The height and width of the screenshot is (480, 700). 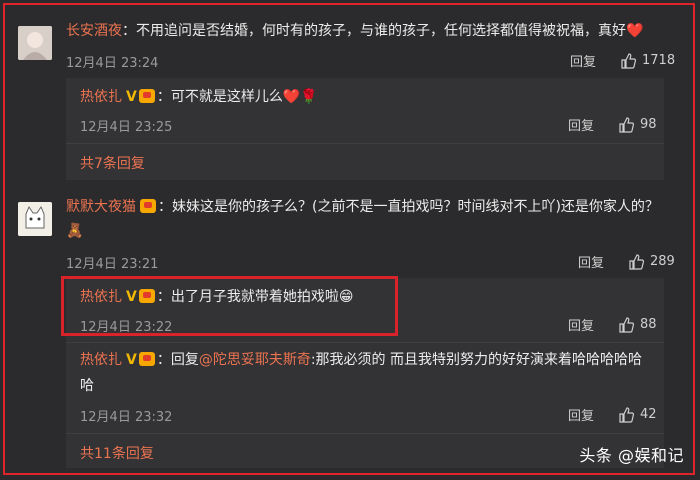 I want to click on heart-emoji: ❤️, so click(x=635, y=31).